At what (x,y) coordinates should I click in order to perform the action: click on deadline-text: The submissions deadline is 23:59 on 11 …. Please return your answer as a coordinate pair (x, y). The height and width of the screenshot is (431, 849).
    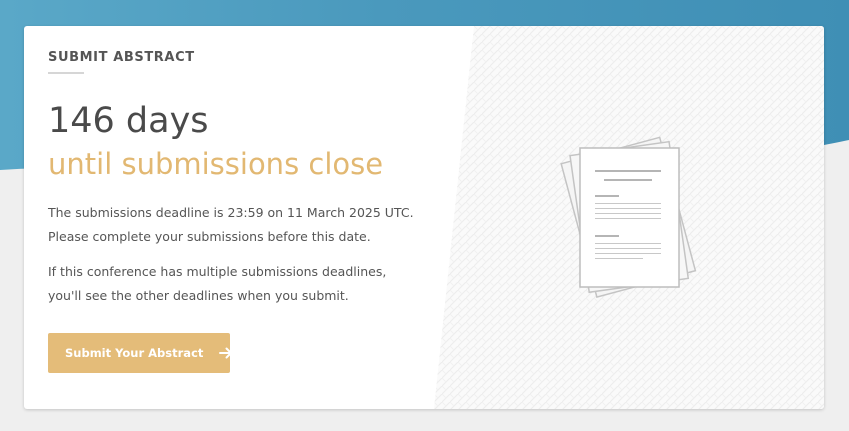
    Looking at the image, I should click on (231, 225).